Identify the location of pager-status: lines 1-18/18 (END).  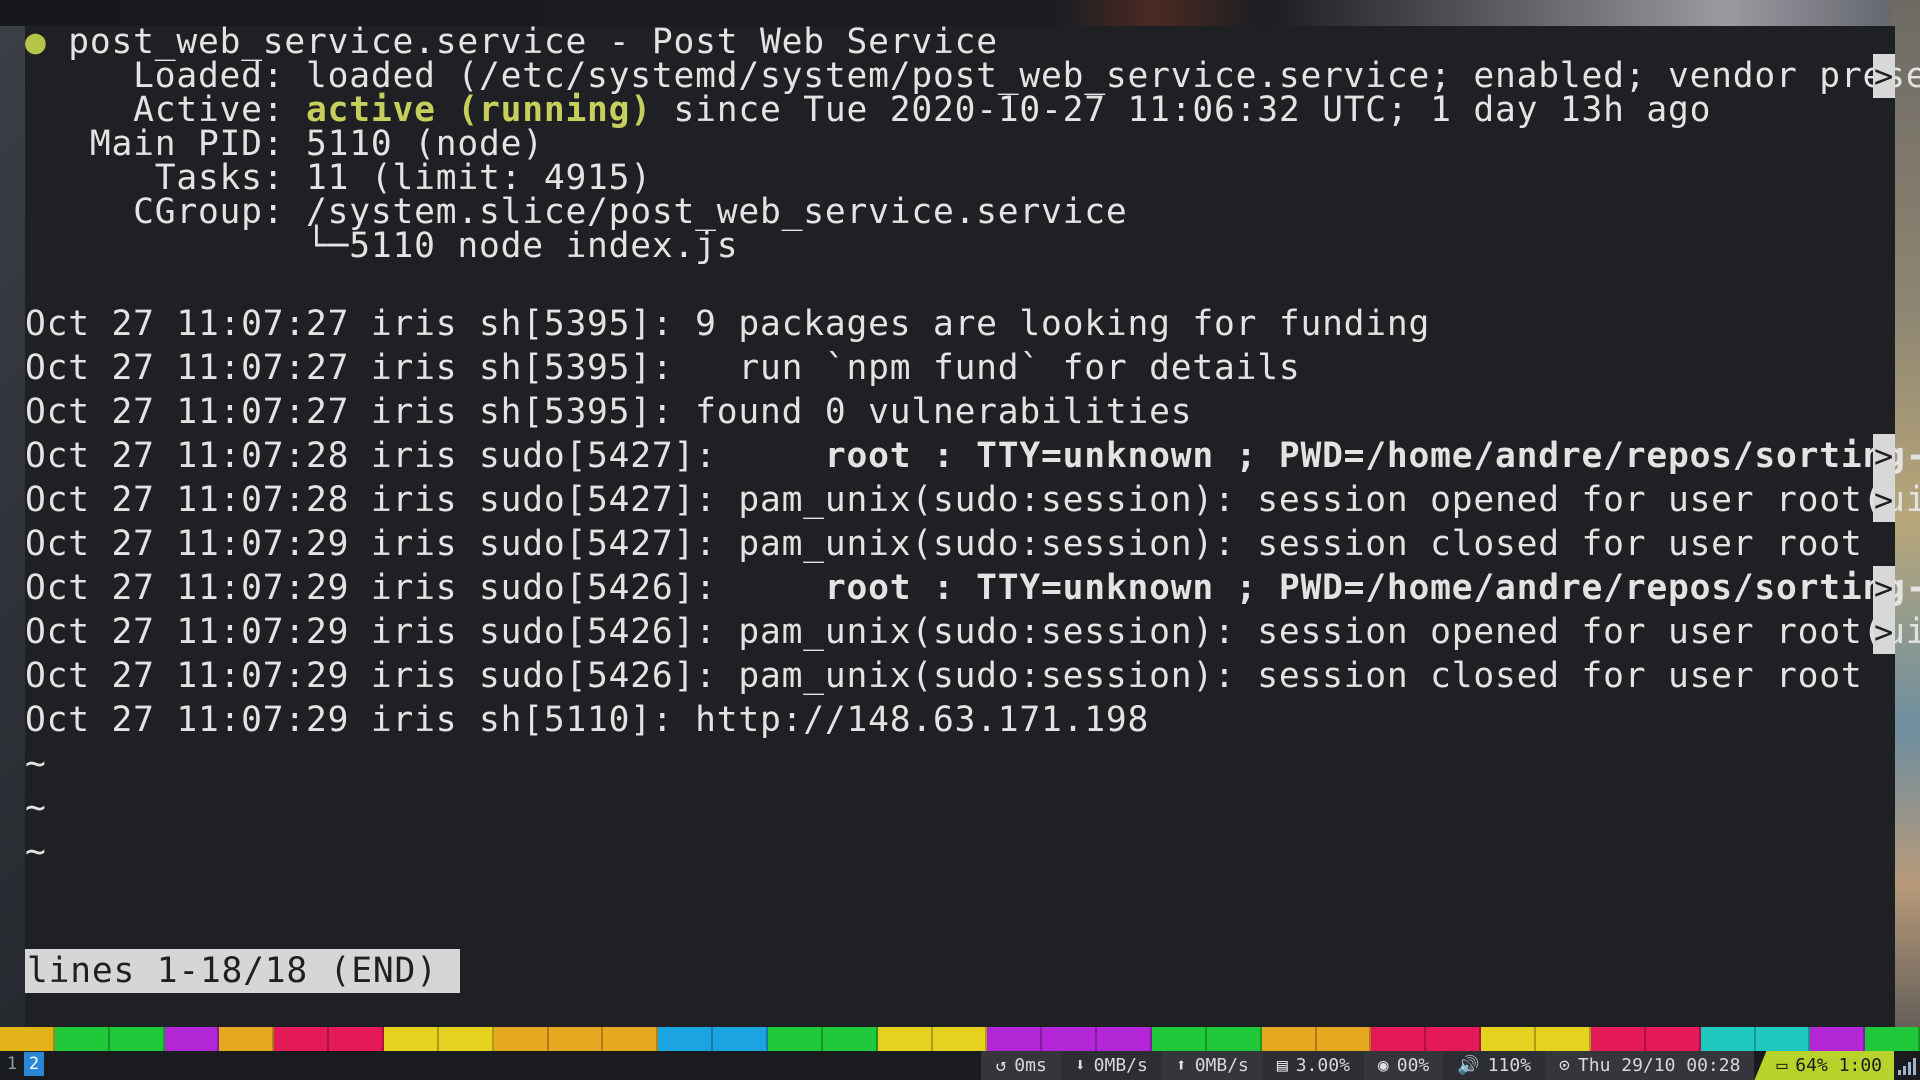
(242, 971).